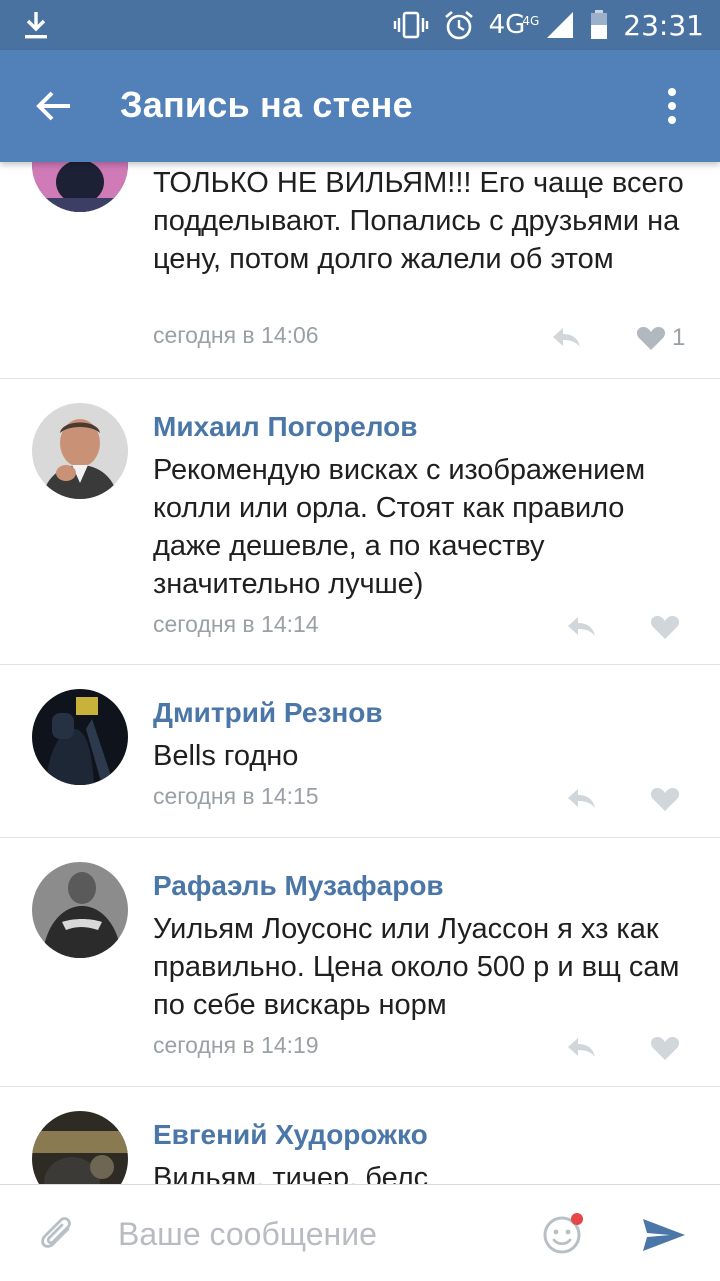 This screenshot has height=1281, width=720. Describe the element at coordinates (664, 1235) in the screenshot. I see `send-icon` at that location.